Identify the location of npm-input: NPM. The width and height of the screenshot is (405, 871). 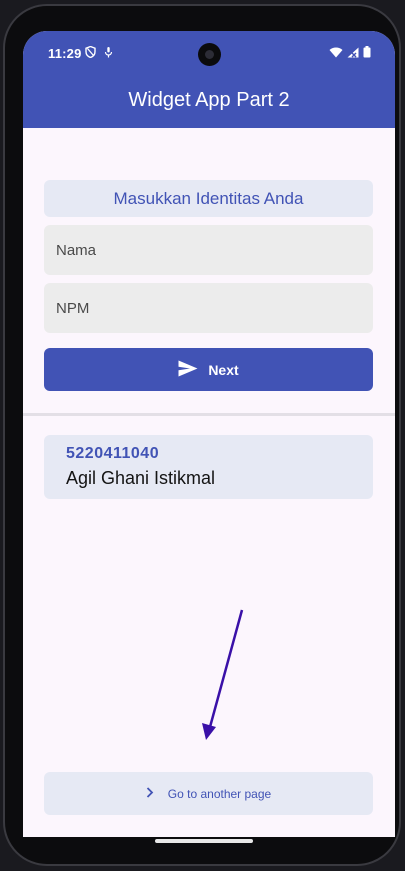
(208, 308).